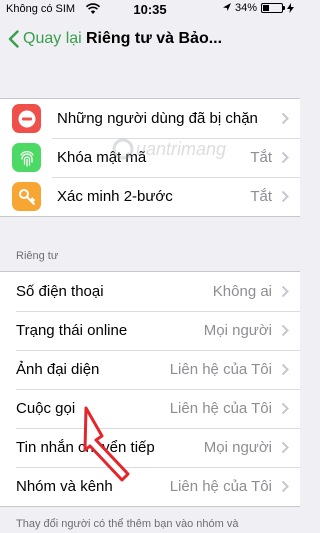 This screenshot has height=533, width=320. Describe the element at coordinates (52, 38) in the screenshot. I see `back-label: Quay lại` at that location.